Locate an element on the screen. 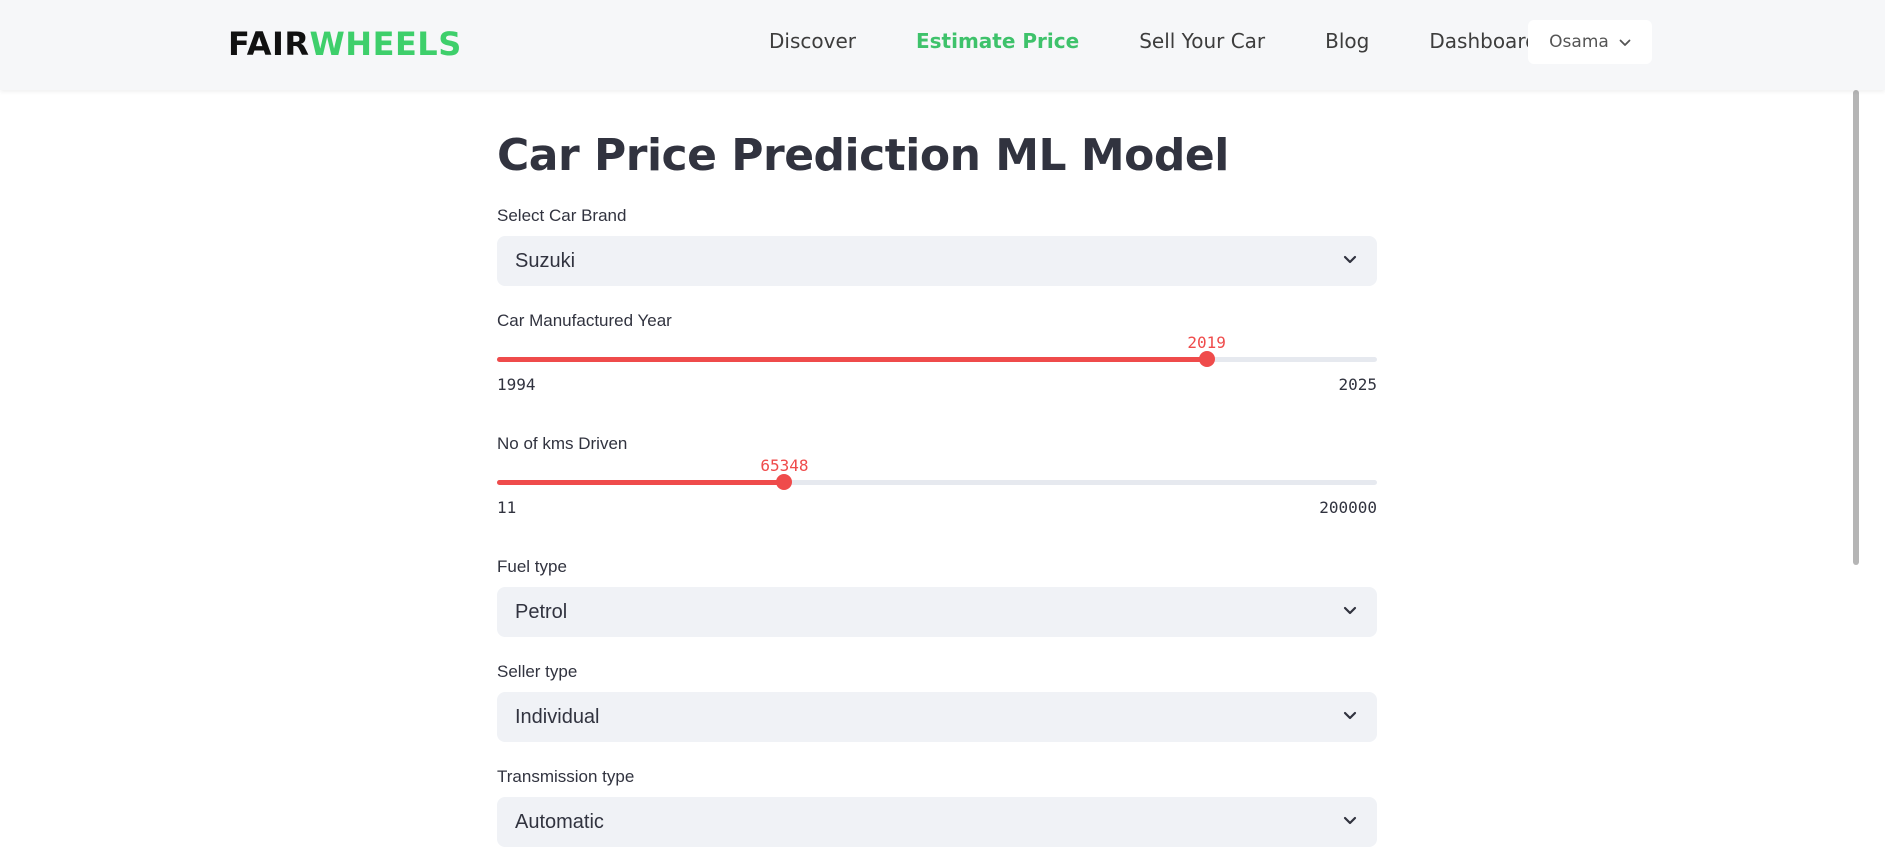 This screenshot has height=857, width=1885. brand-label: Select Car Brand is located at coordinates (562, 215).